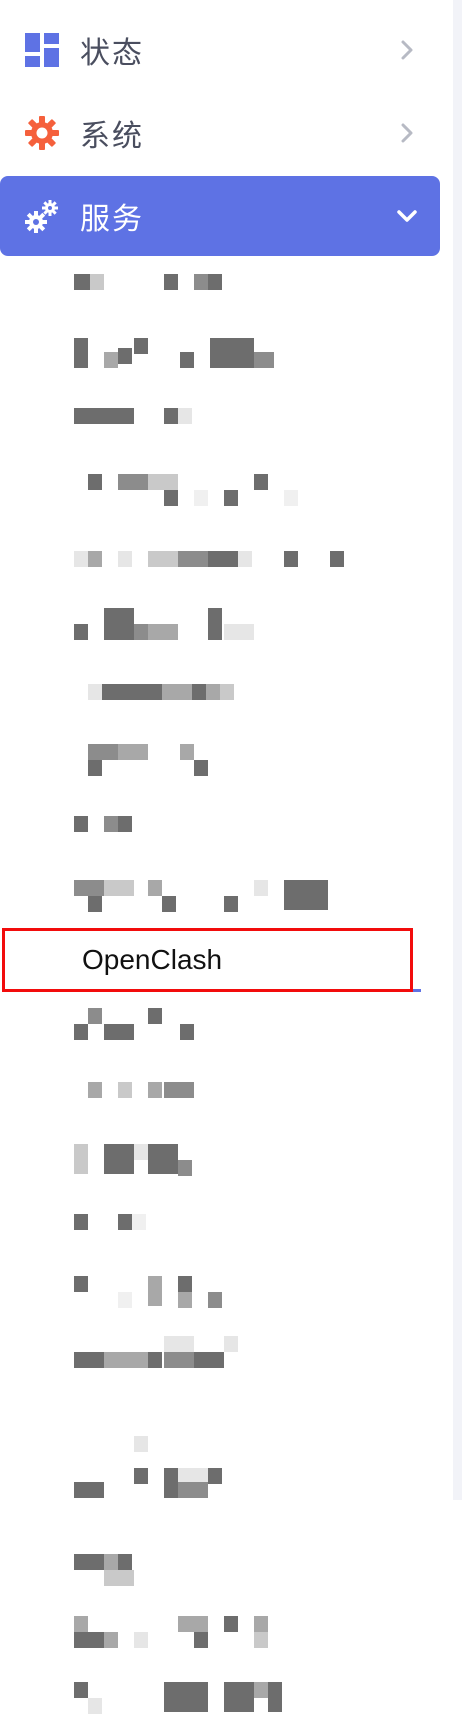  I want to click on gears-icon, so click(42, 216).